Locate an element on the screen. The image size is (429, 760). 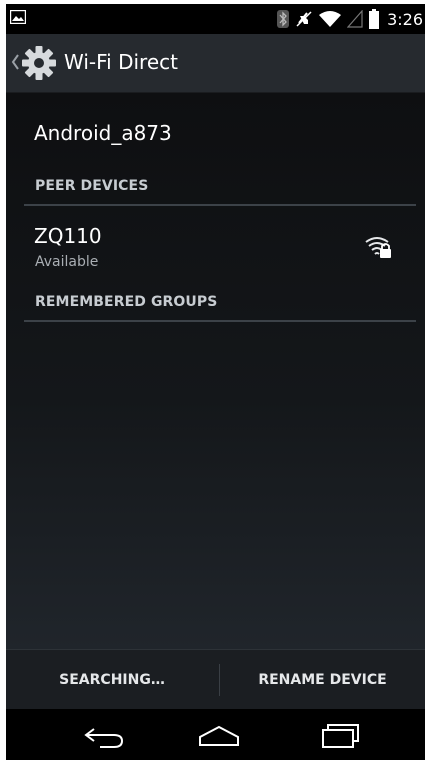
peer-devices-label: PEER DEVICES is located at coordinates (92, 186).